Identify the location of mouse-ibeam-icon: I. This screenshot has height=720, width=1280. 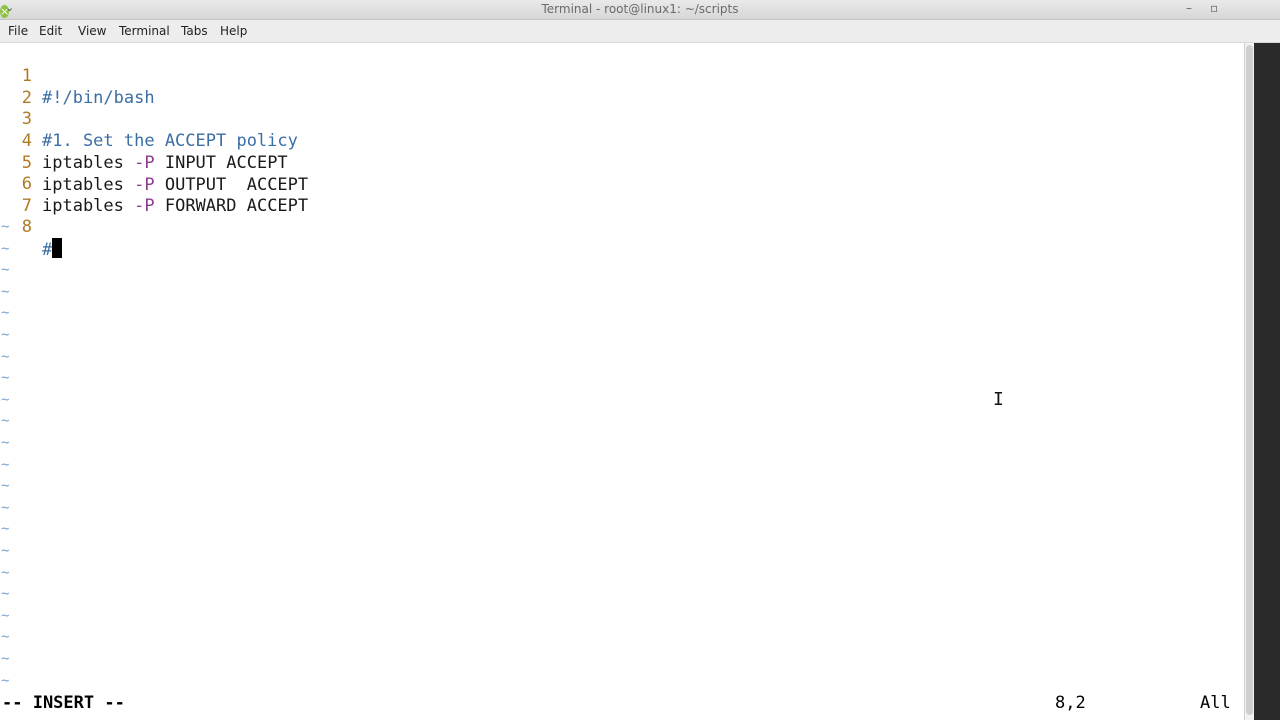
(998, 399).